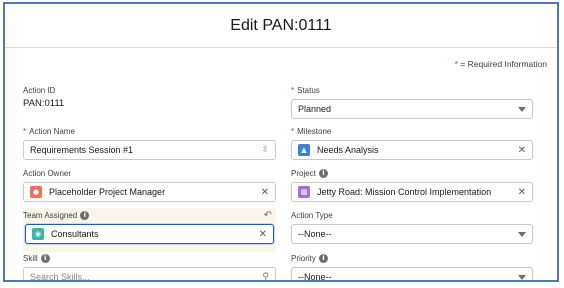 Image resolution: width=564 pixels, height=288 pixels. I want to click on team-assigned-label: Team Assigned i, so click(149, 215).